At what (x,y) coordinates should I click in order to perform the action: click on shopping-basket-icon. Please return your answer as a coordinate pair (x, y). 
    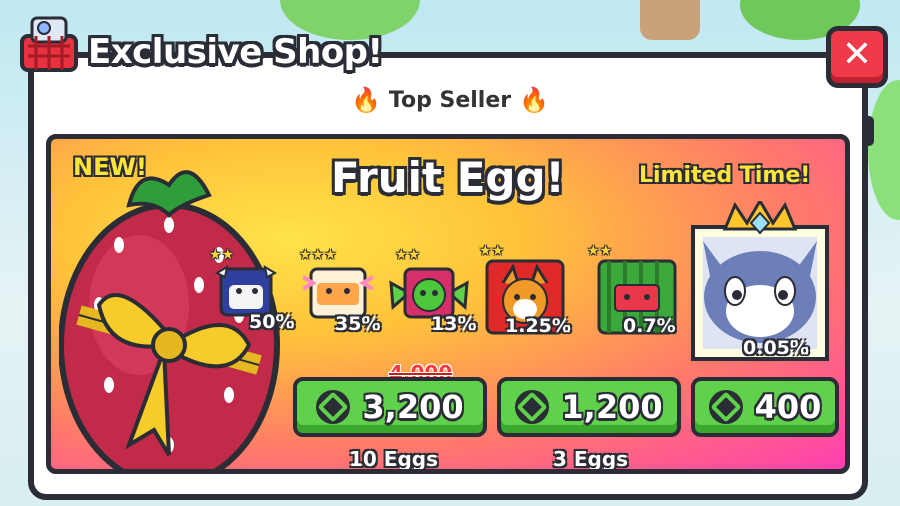
    Looking at the image, I should click on (49, 44).